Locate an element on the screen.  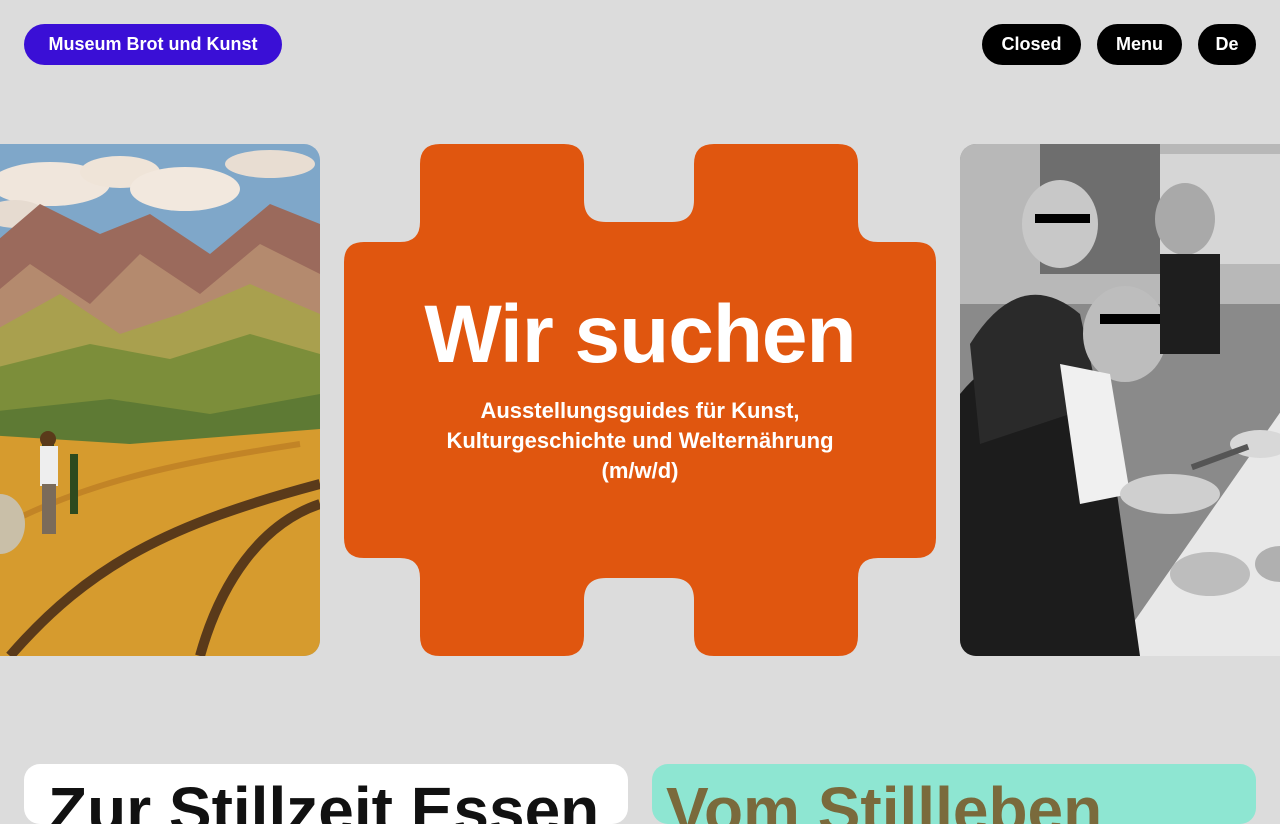
menu-button: Menu is located at coordinates (1139, 44).